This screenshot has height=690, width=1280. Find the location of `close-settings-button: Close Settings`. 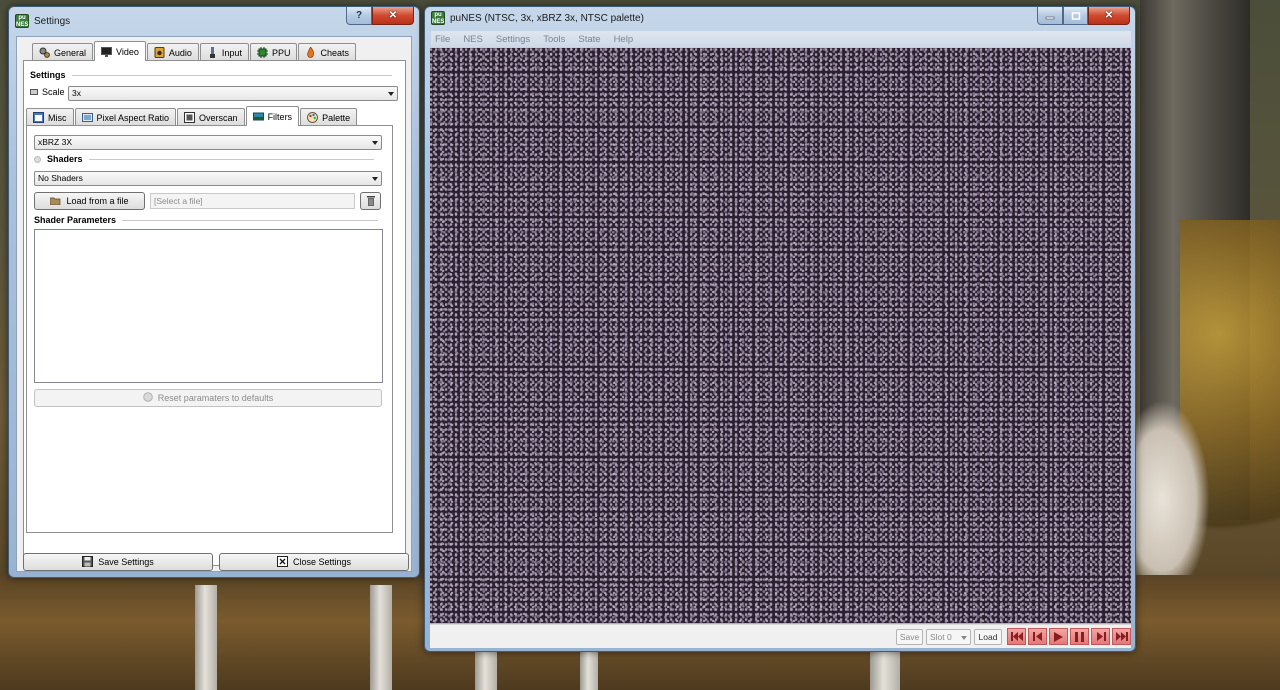

close-settings-button: Close Settings is located at coordinates (314, 562).